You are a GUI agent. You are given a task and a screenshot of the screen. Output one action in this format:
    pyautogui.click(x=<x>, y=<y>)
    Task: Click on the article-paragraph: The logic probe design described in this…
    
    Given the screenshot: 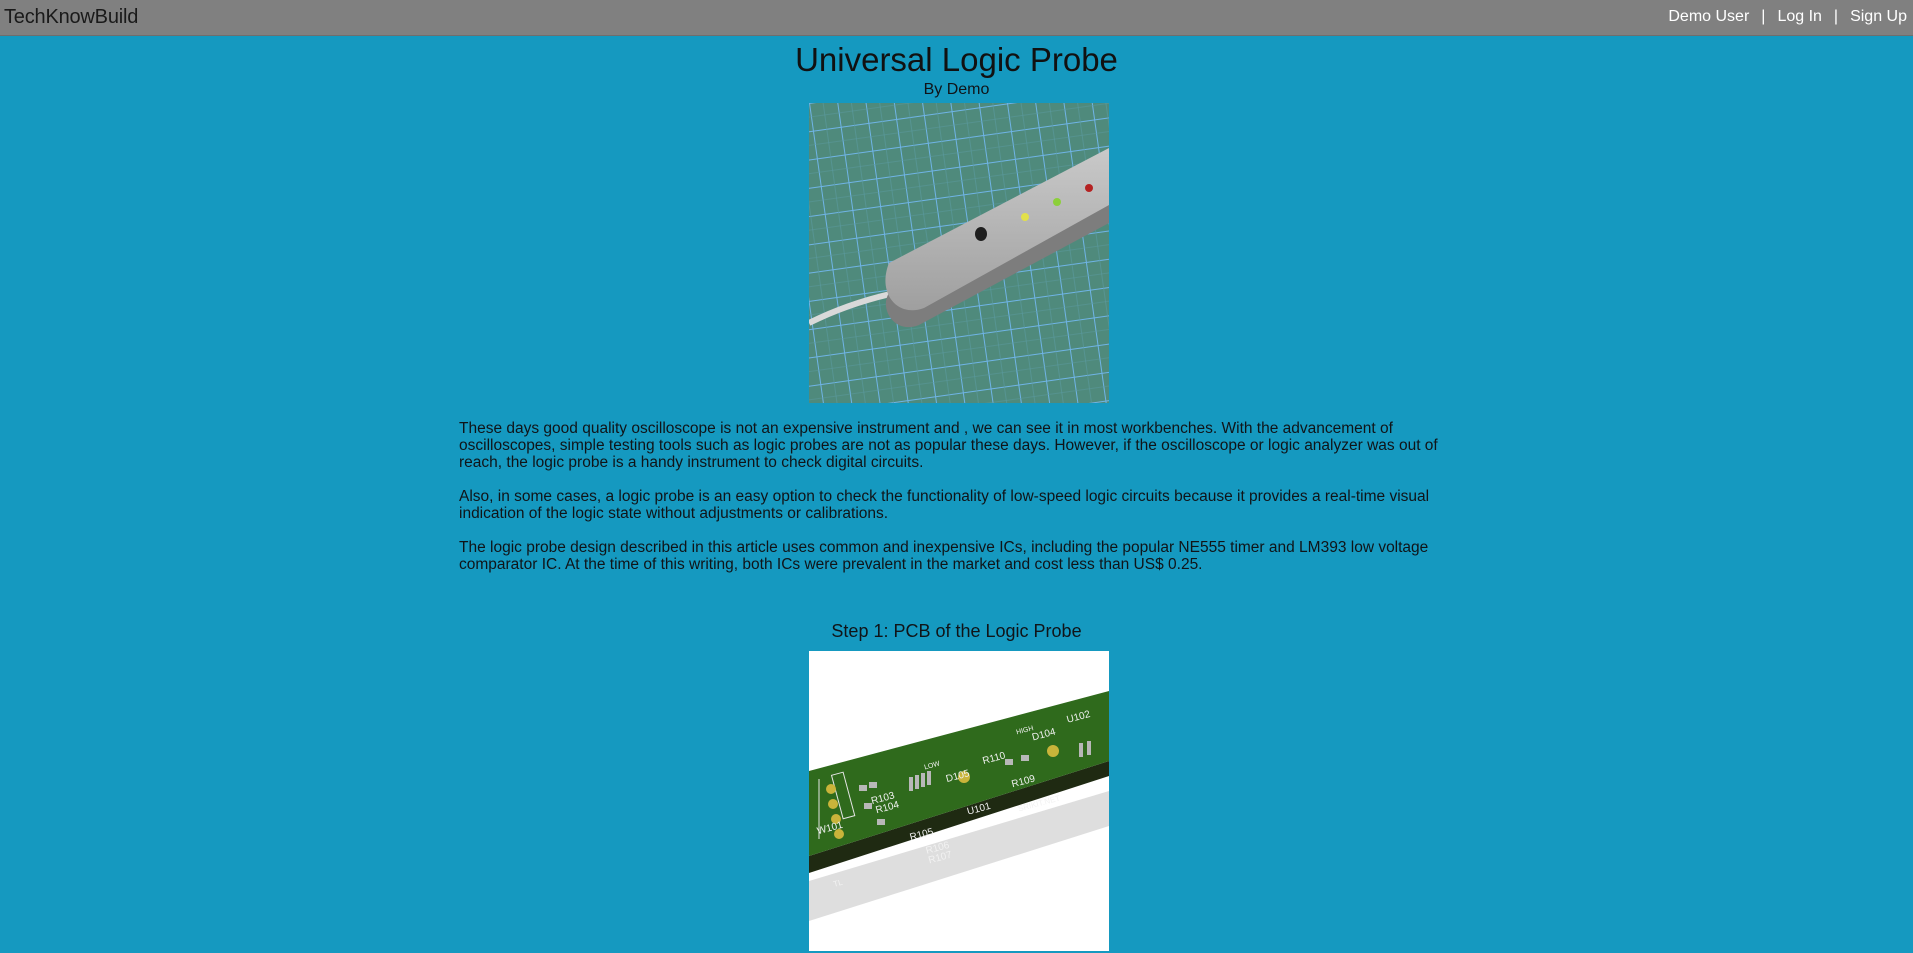 What is the action you would take?
    pyautogui.click(x=944, y=556)
    